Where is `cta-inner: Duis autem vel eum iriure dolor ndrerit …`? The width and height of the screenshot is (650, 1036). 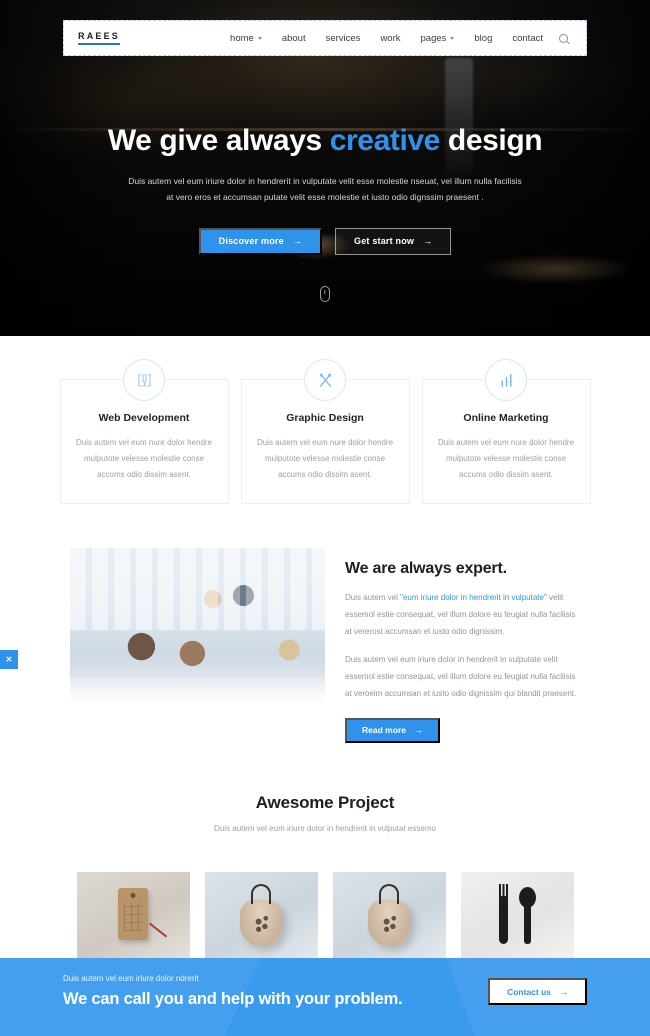
cta-inner: Duis autem vel eum iriure dolor ndrerit … is located at coordinates (325, 983).